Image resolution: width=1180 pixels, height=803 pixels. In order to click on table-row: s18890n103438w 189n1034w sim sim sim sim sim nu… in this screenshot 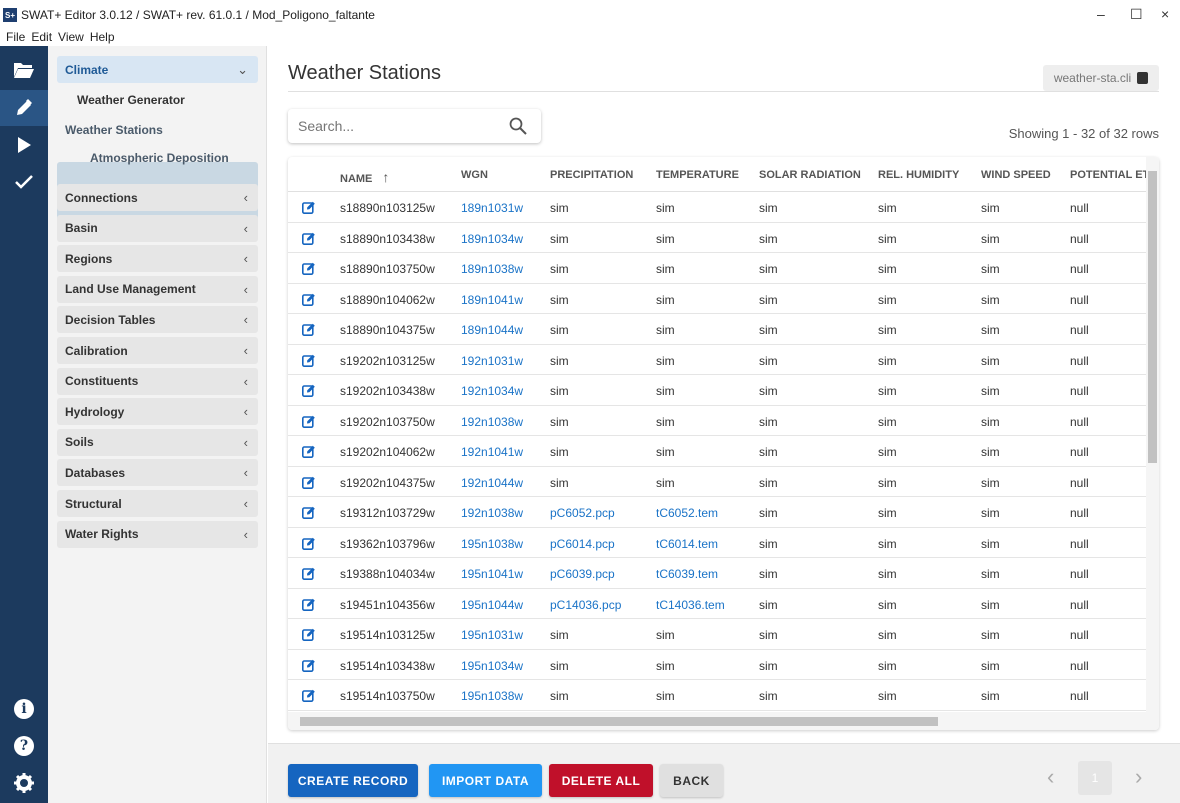, I will do `click(717, 238)`.